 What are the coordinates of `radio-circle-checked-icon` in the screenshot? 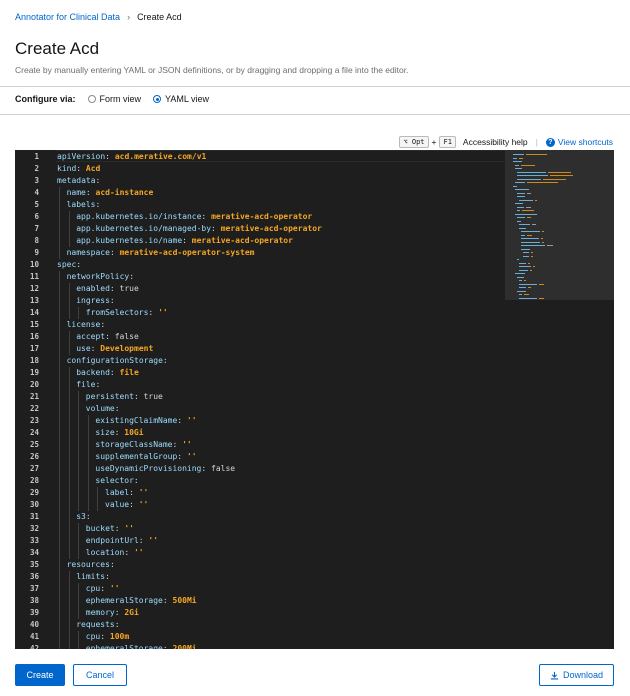 It's located at (157, 99).